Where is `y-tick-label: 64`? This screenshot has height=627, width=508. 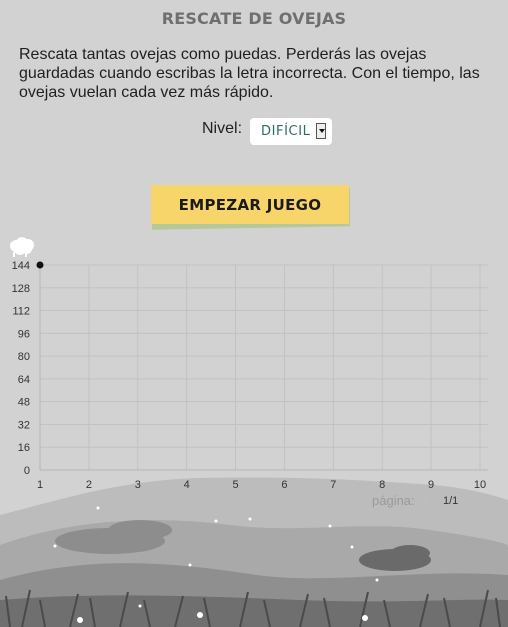
y-tick-label: 64 is located at coordinates (24, 380).